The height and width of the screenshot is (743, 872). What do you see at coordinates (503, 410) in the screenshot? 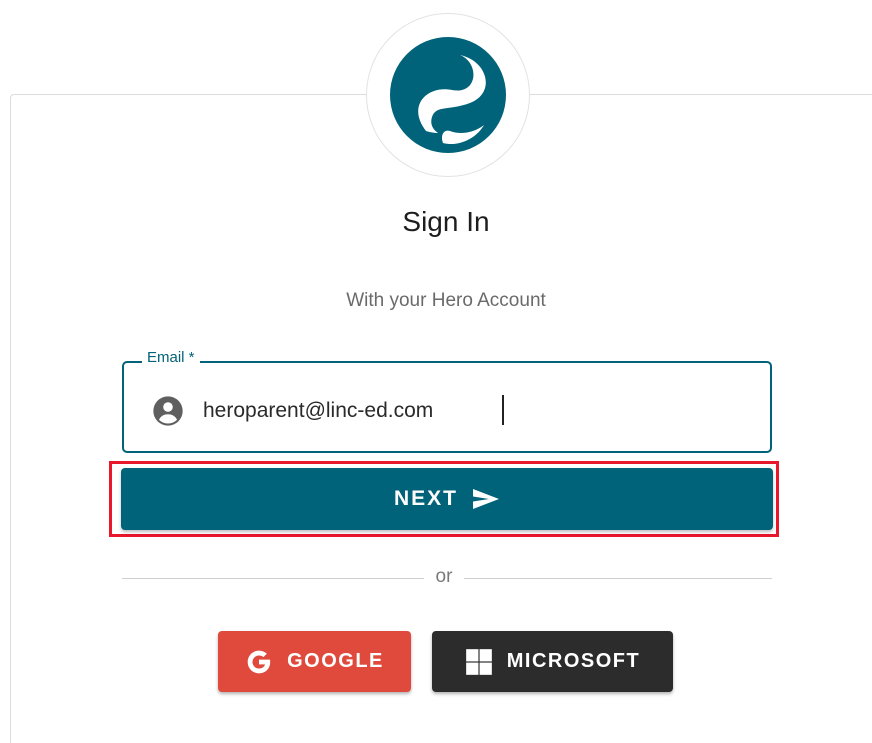
I see `text-caret` at bounding box center [503, 410].